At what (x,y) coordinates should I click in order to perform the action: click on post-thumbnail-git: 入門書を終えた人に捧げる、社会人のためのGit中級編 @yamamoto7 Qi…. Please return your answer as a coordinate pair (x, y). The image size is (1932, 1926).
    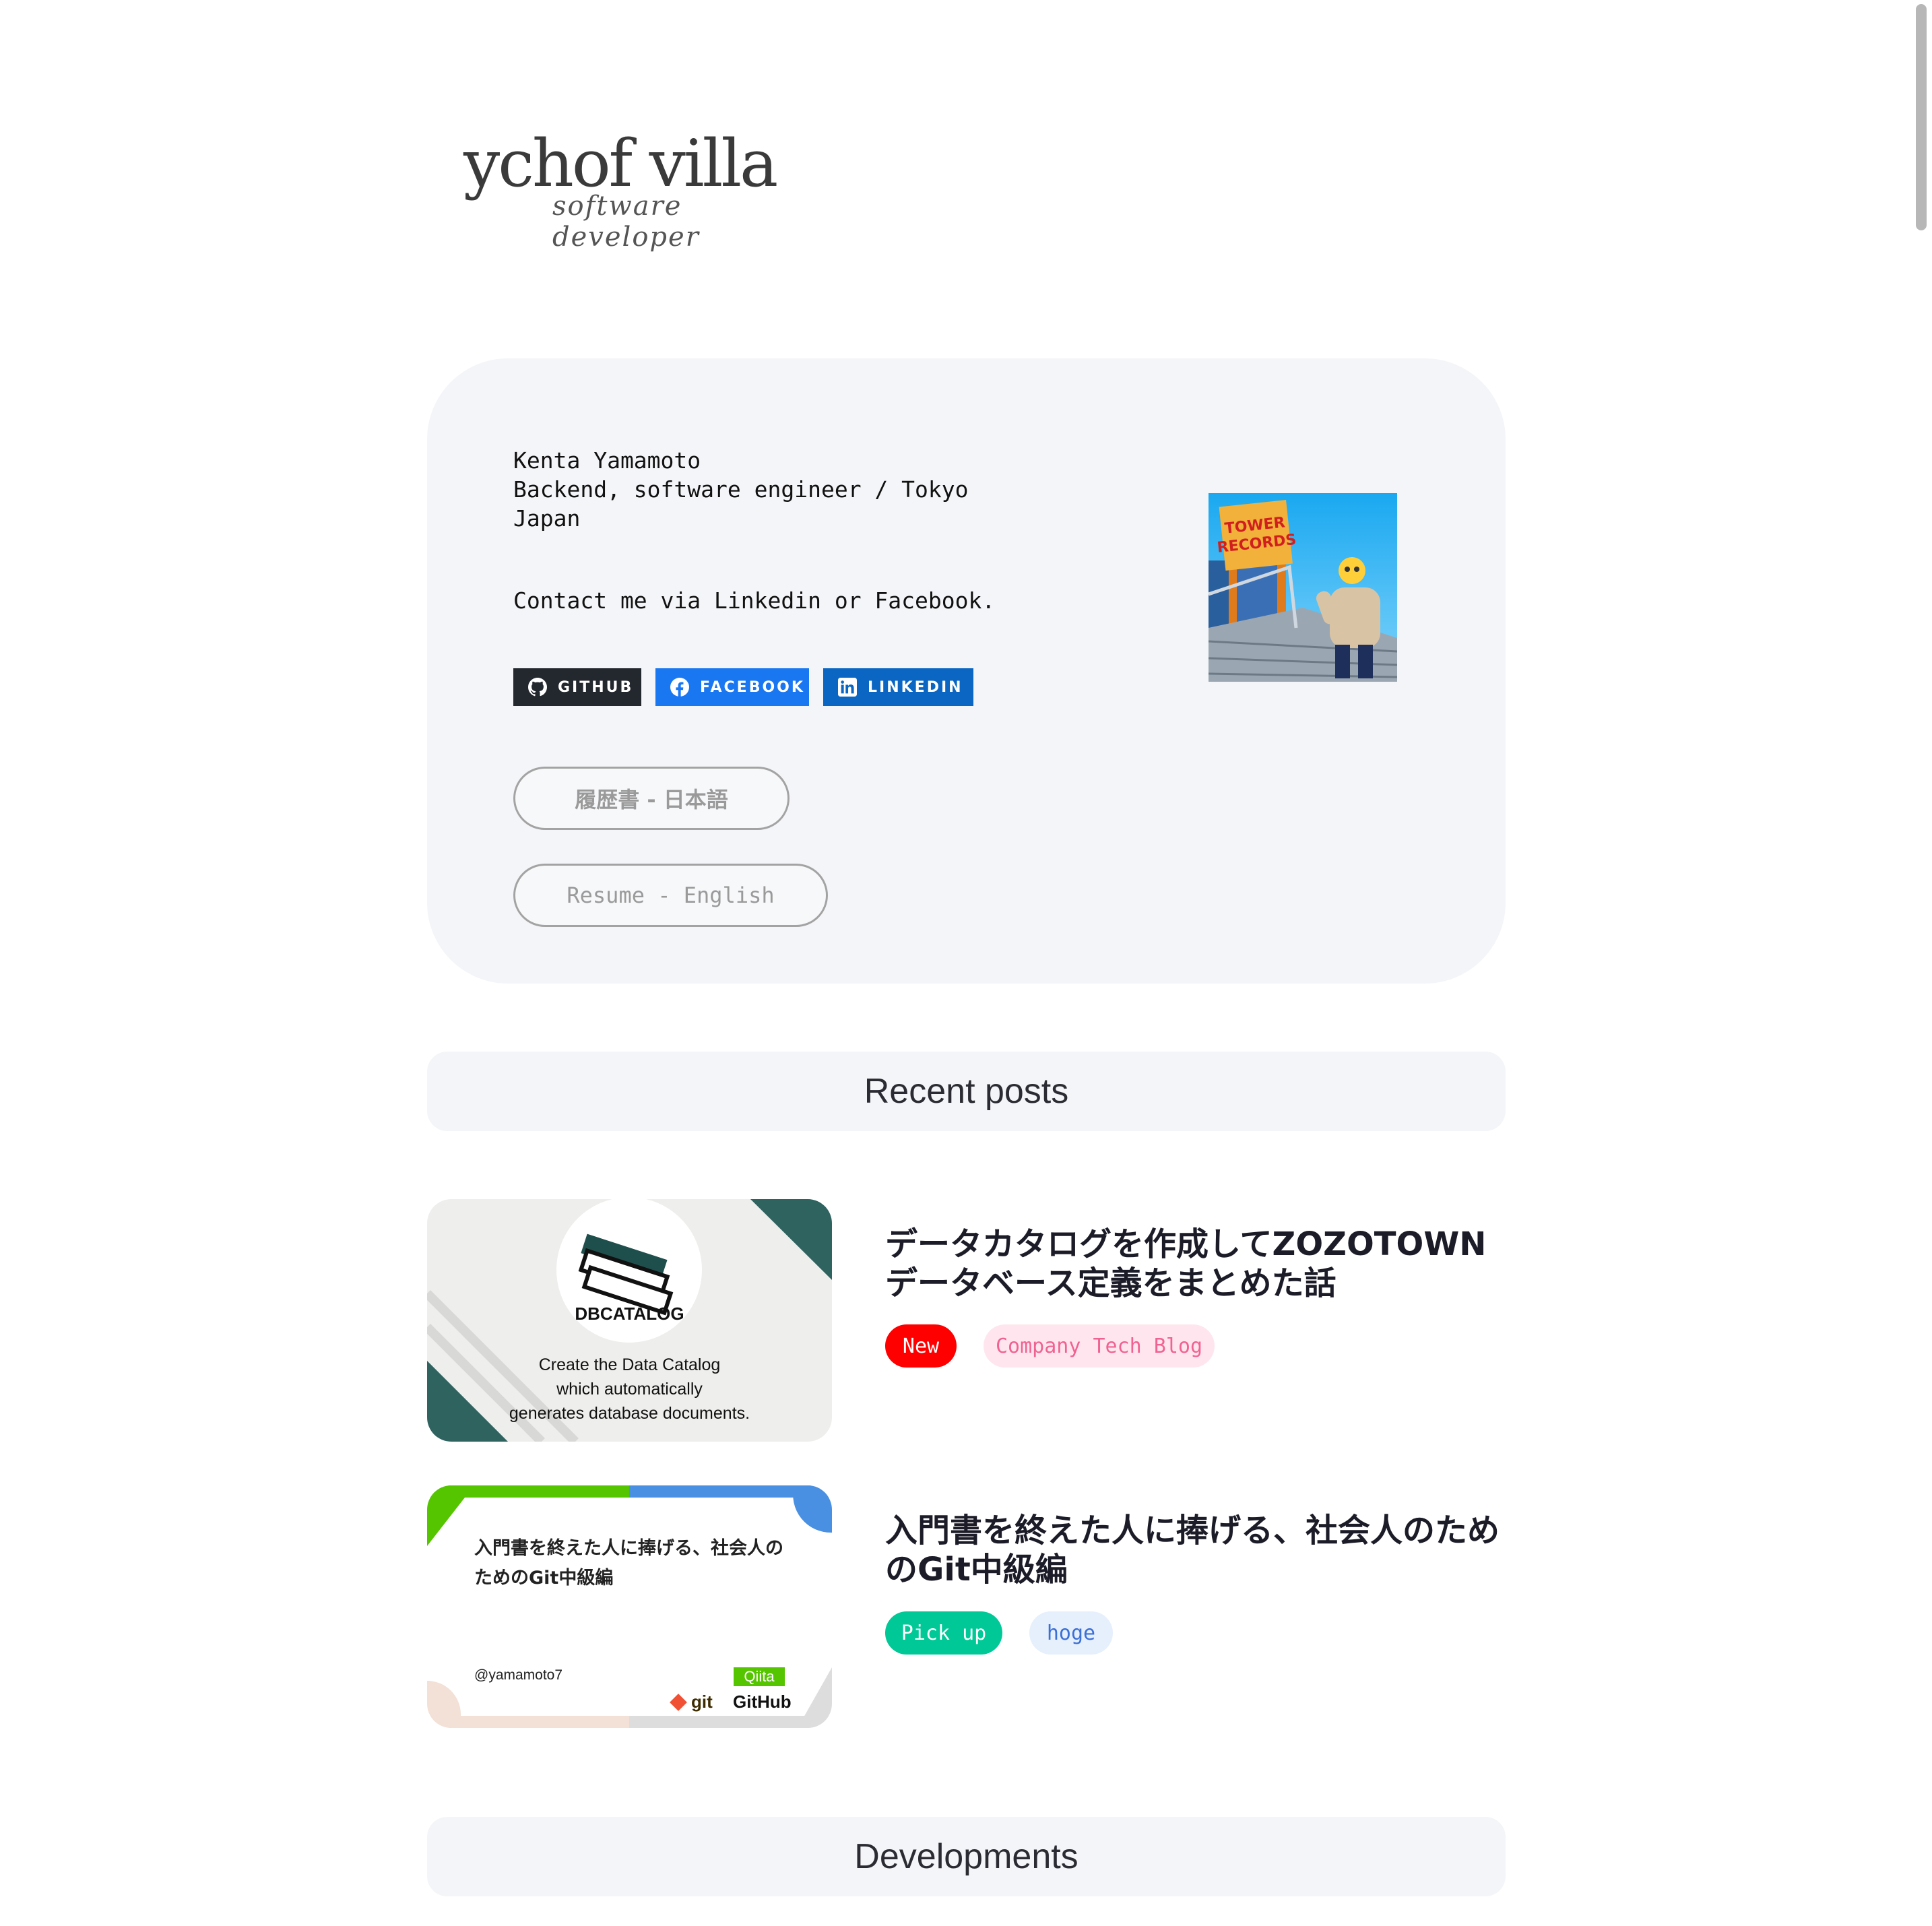
    Looking at the image, I should click on (630, 1606).